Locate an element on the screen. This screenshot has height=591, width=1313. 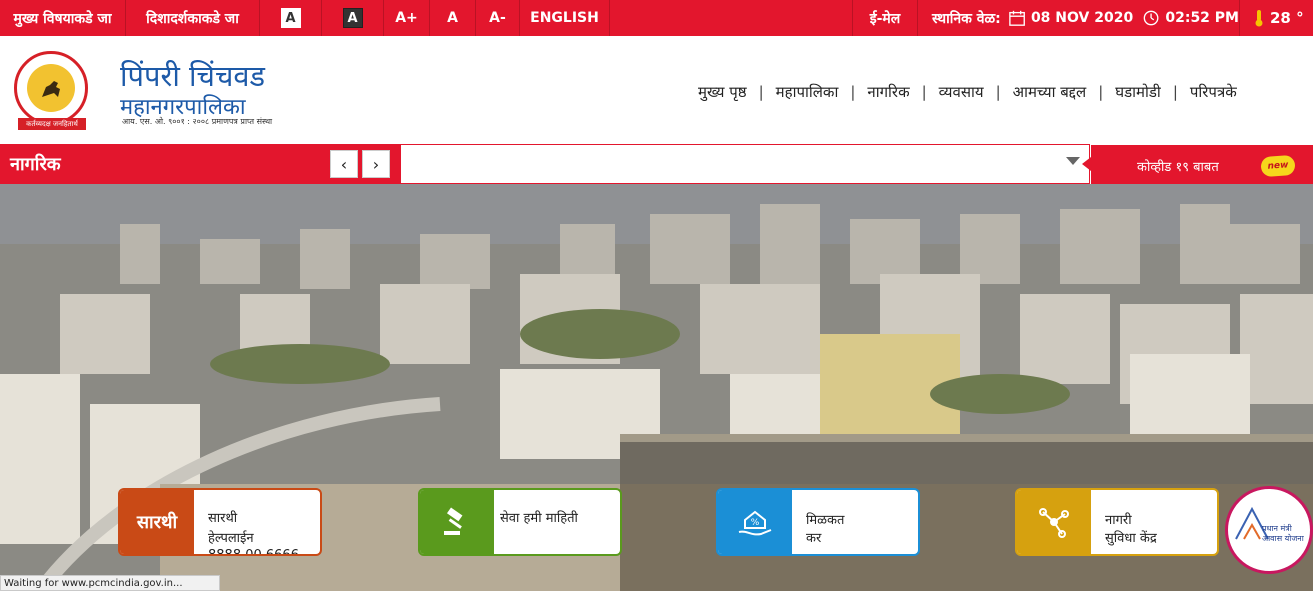
font-increase-button: A+ is located at coordinates (407, 18).